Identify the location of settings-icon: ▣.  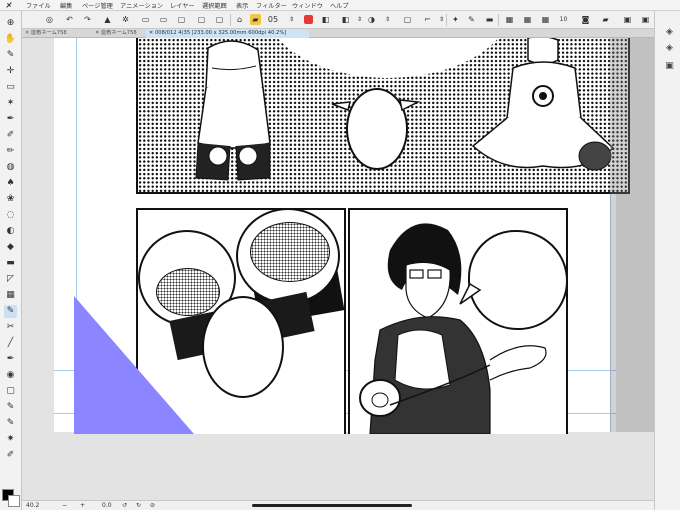
(645, 19).